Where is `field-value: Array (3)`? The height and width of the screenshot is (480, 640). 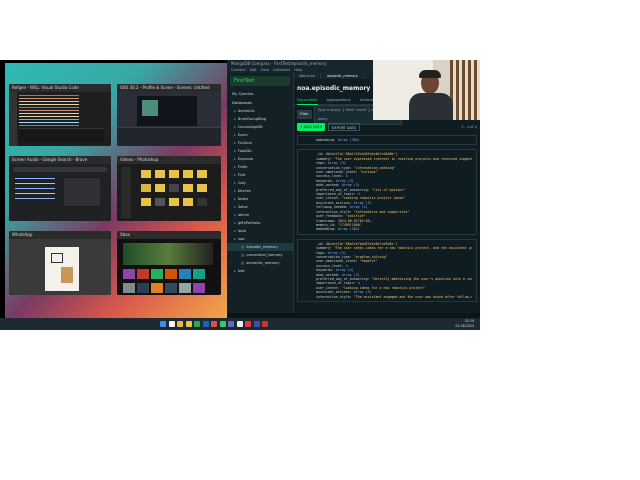 field-value: Array (3) is located at coordinates (362, 202).